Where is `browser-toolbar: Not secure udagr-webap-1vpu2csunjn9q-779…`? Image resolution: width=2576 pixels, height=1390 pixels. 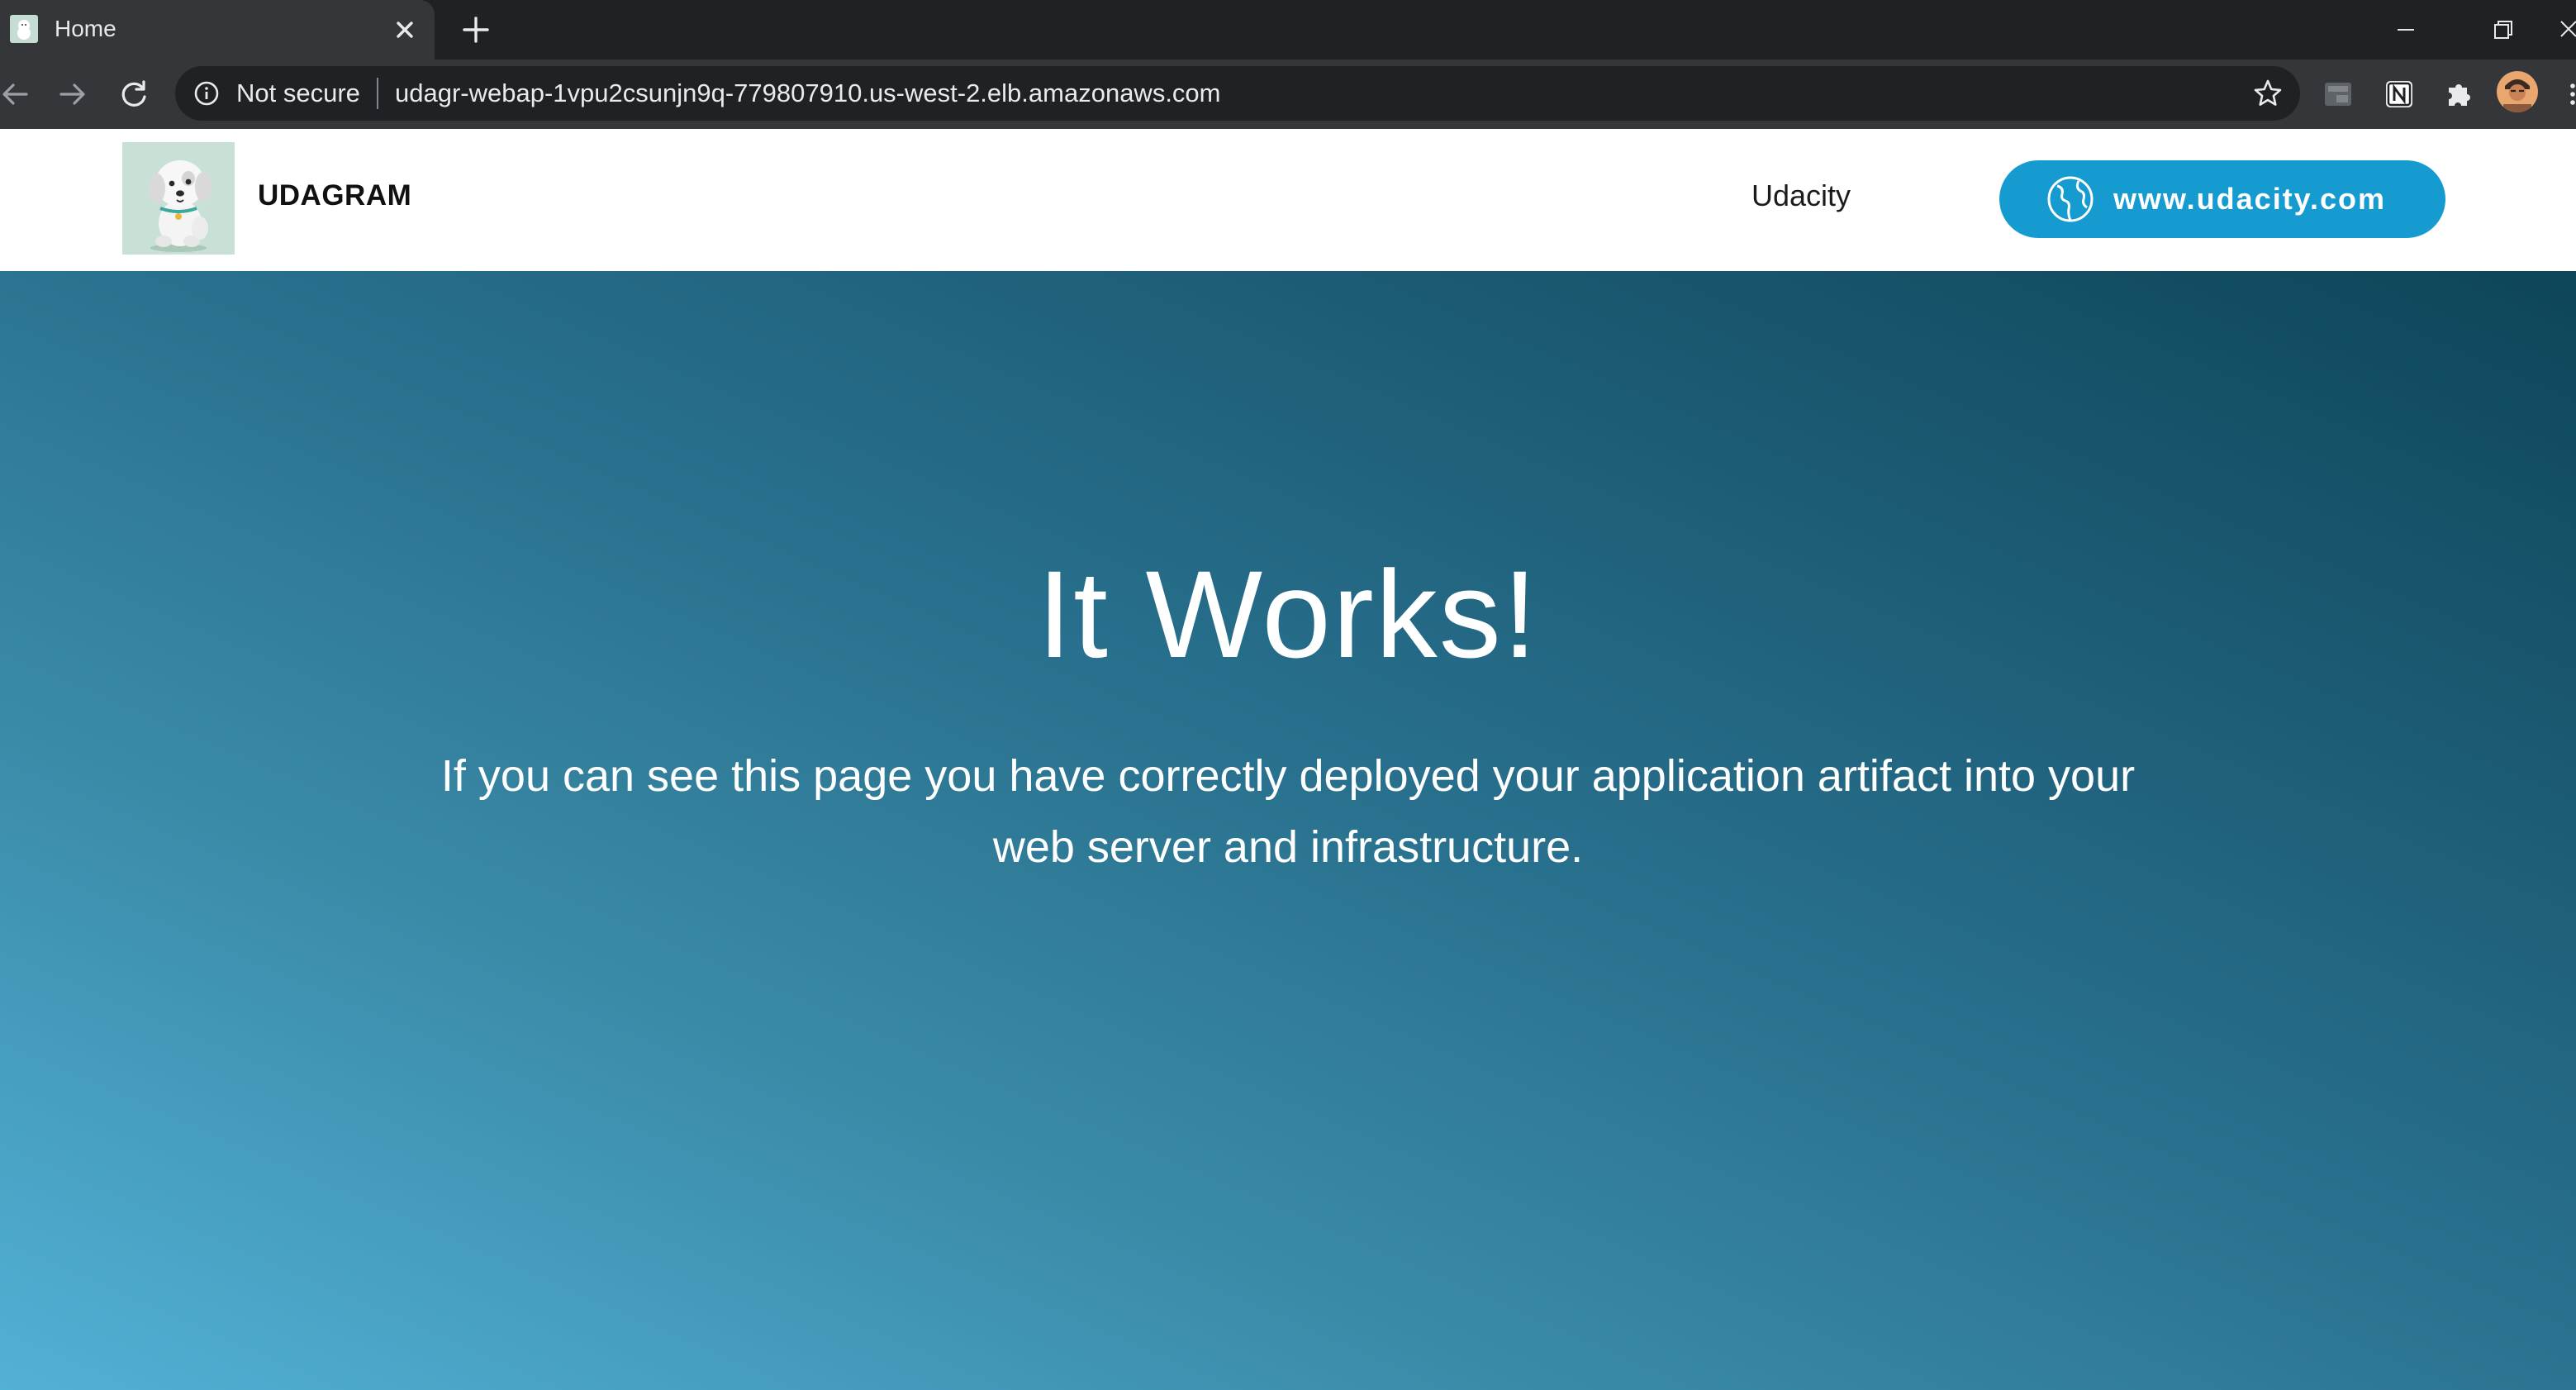 browser-toolbar: Not secure udagr-webap-1vpu2csunjn9q-779… is located at coordinates (1288, 94).